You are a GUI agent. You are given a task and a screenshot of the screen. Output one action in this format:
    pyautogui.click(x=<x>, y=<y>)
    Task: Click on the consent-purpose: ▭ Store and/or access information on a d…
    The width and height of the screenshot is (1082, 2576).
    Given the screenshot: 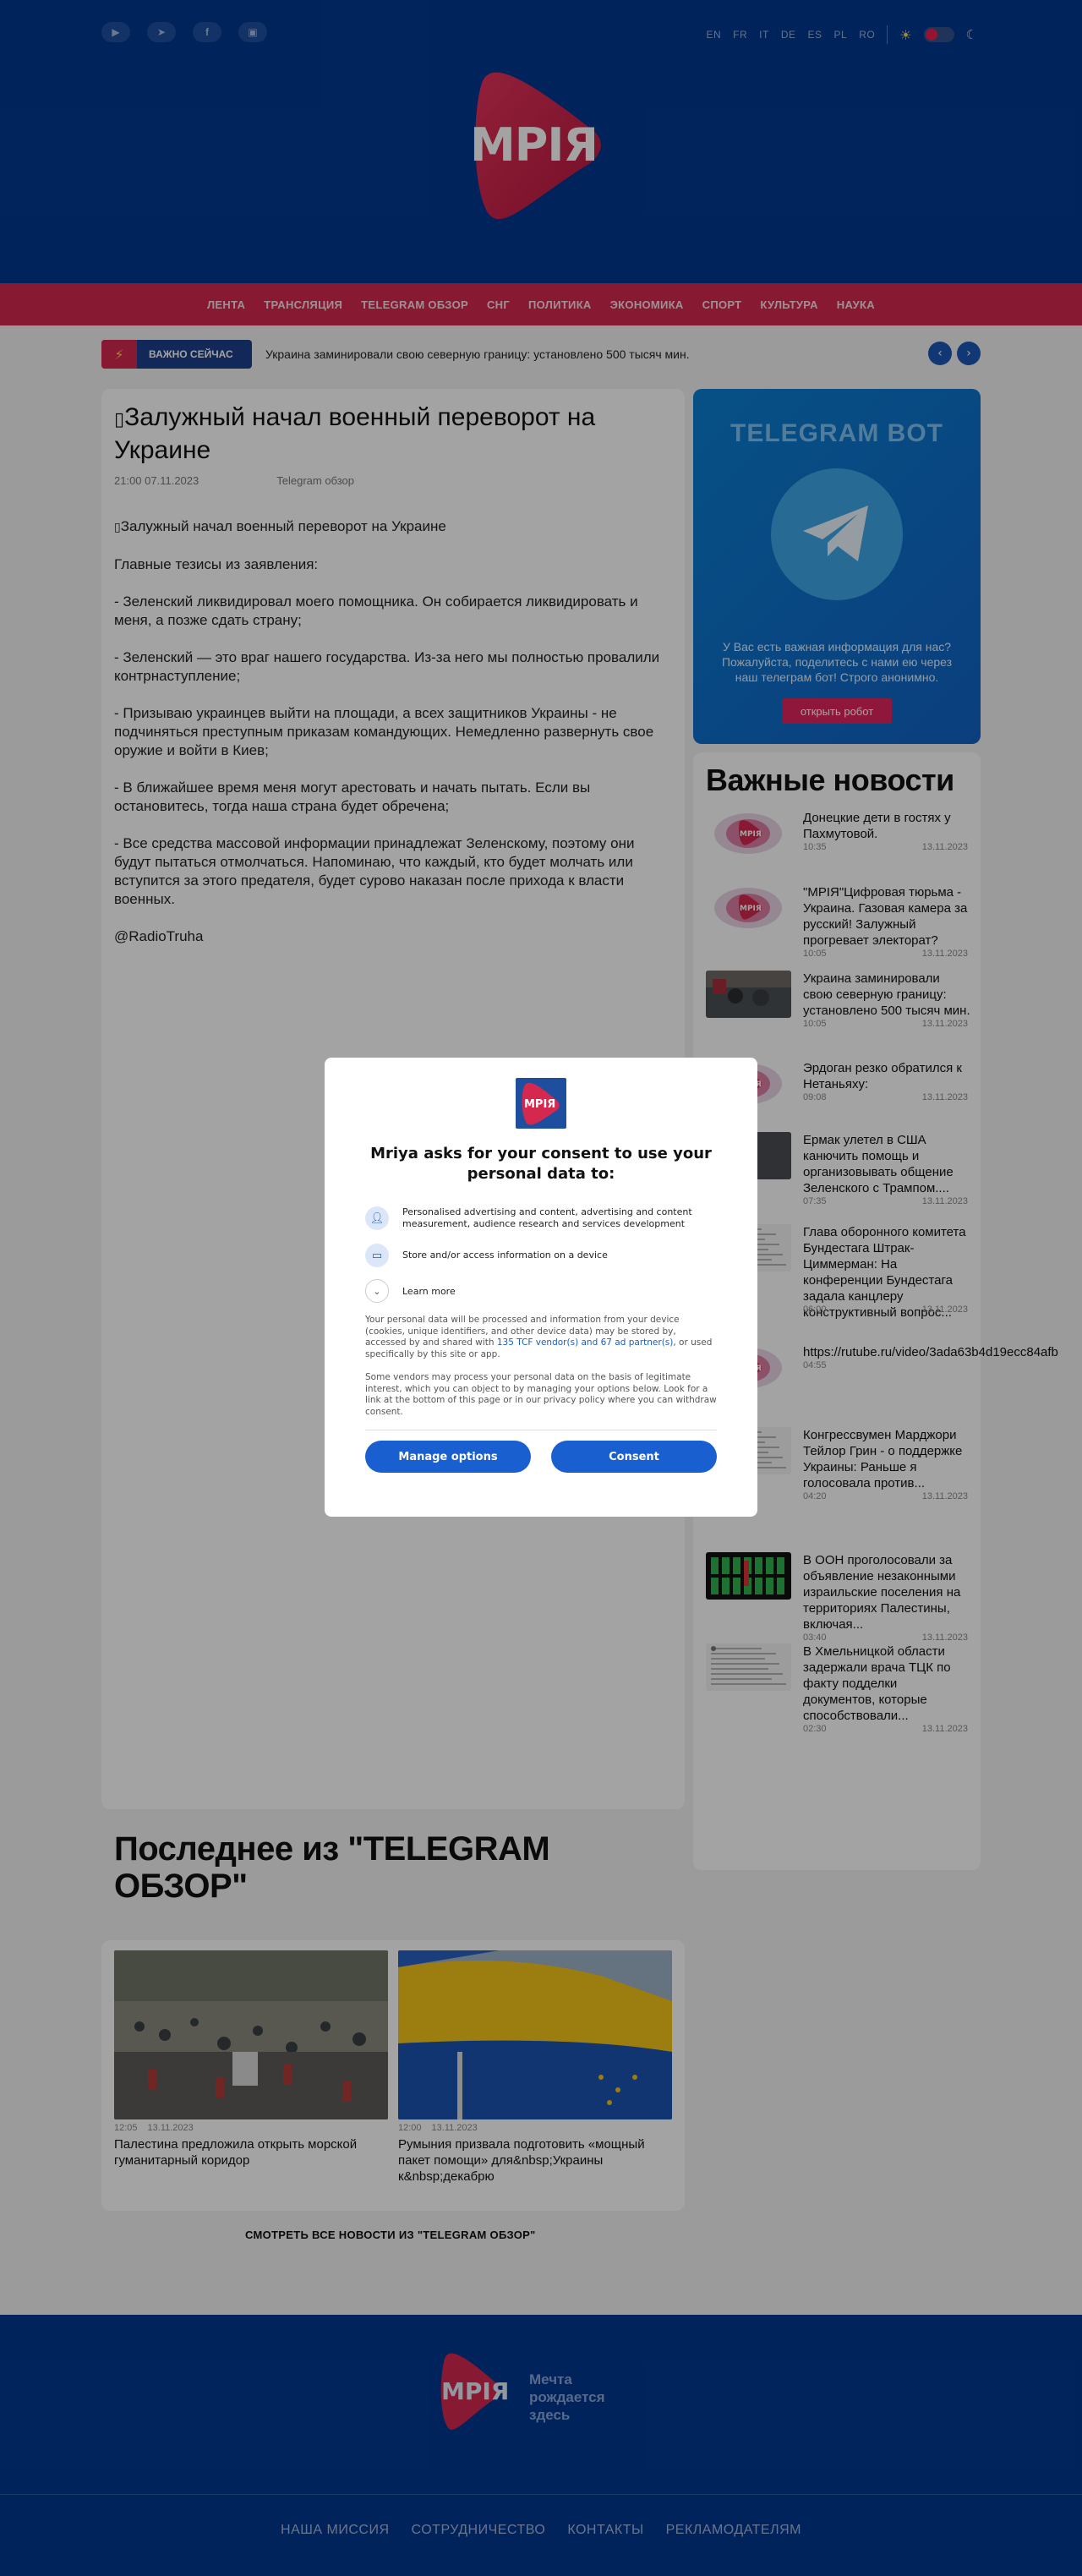 What is the action you would take?
    pyautogui.click(x=541, y=1255)
    